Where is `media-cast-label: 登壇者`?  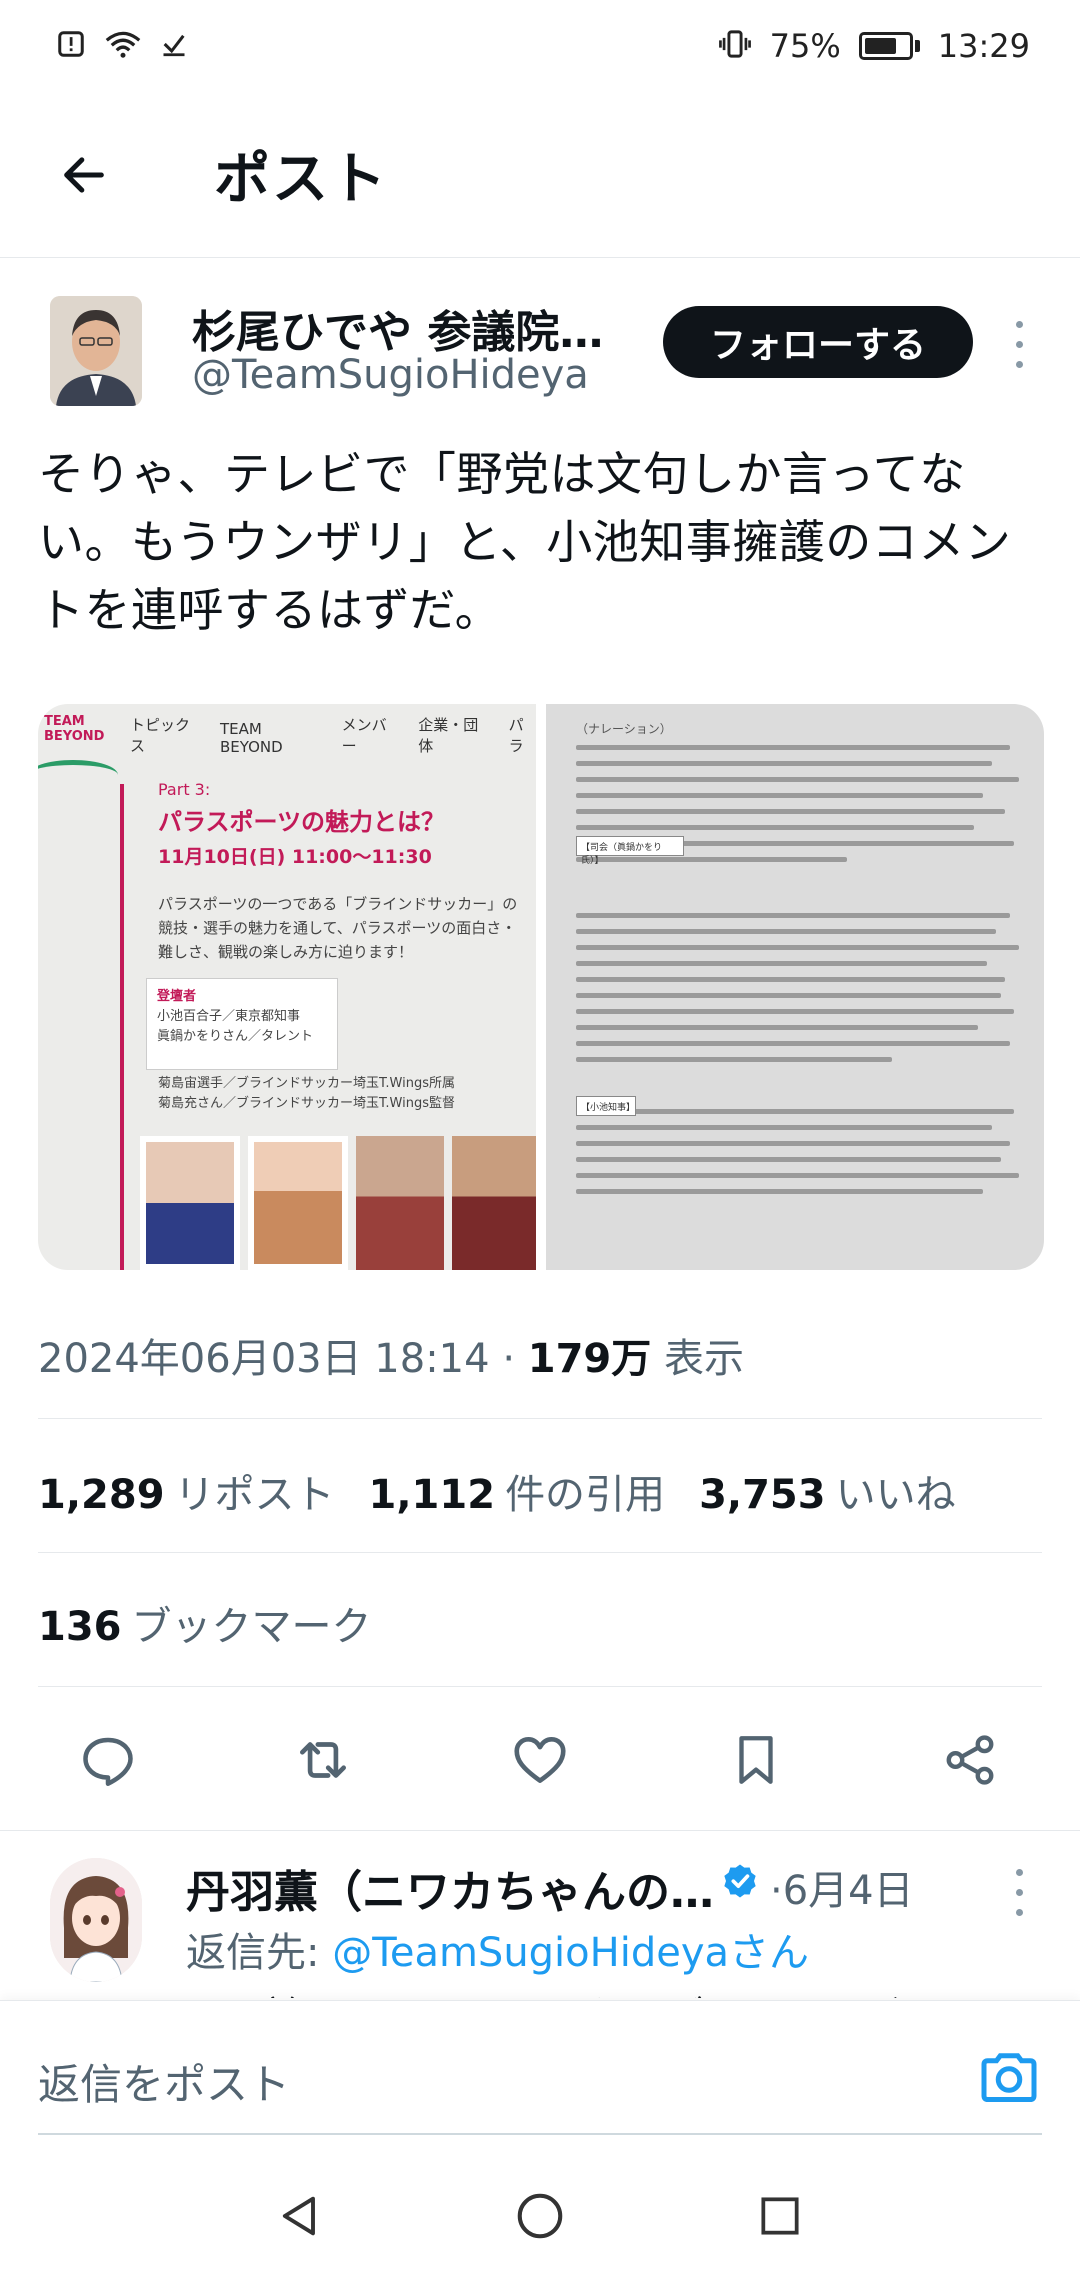
media-cast-label: 登壇者 is located at coordinates (177, 996).